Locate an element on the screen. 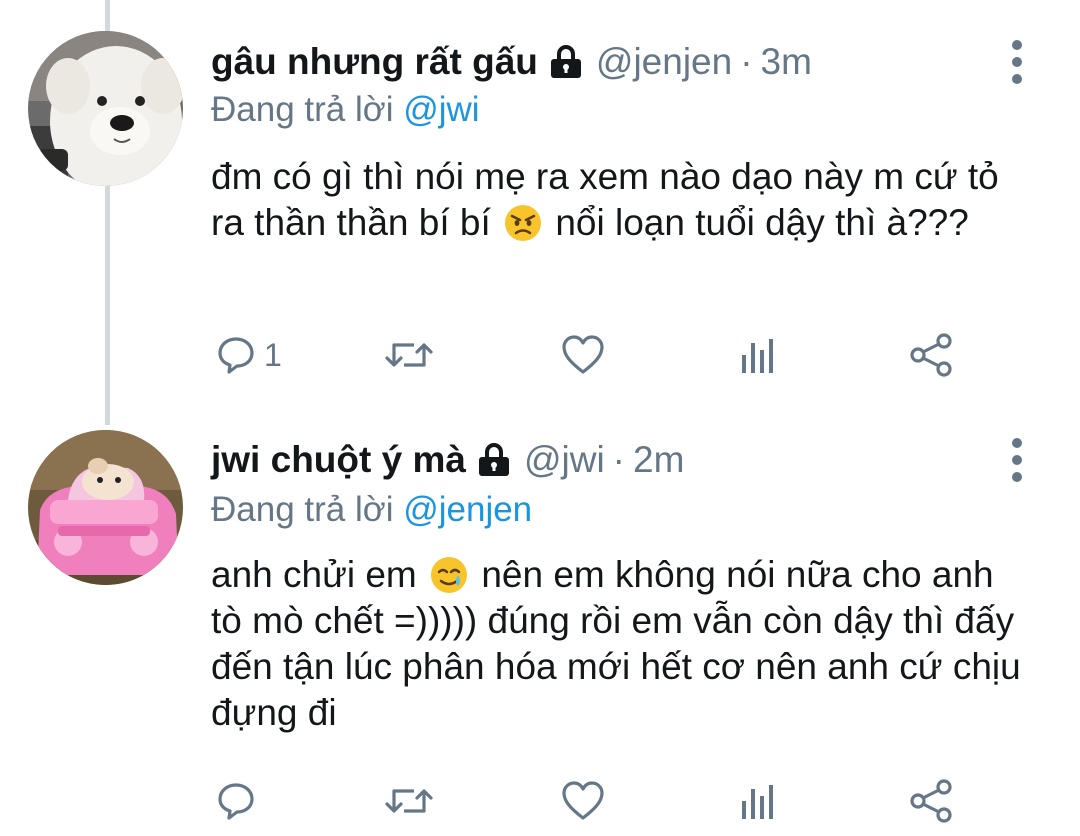  reply-button is located at coordinates (239, 801).